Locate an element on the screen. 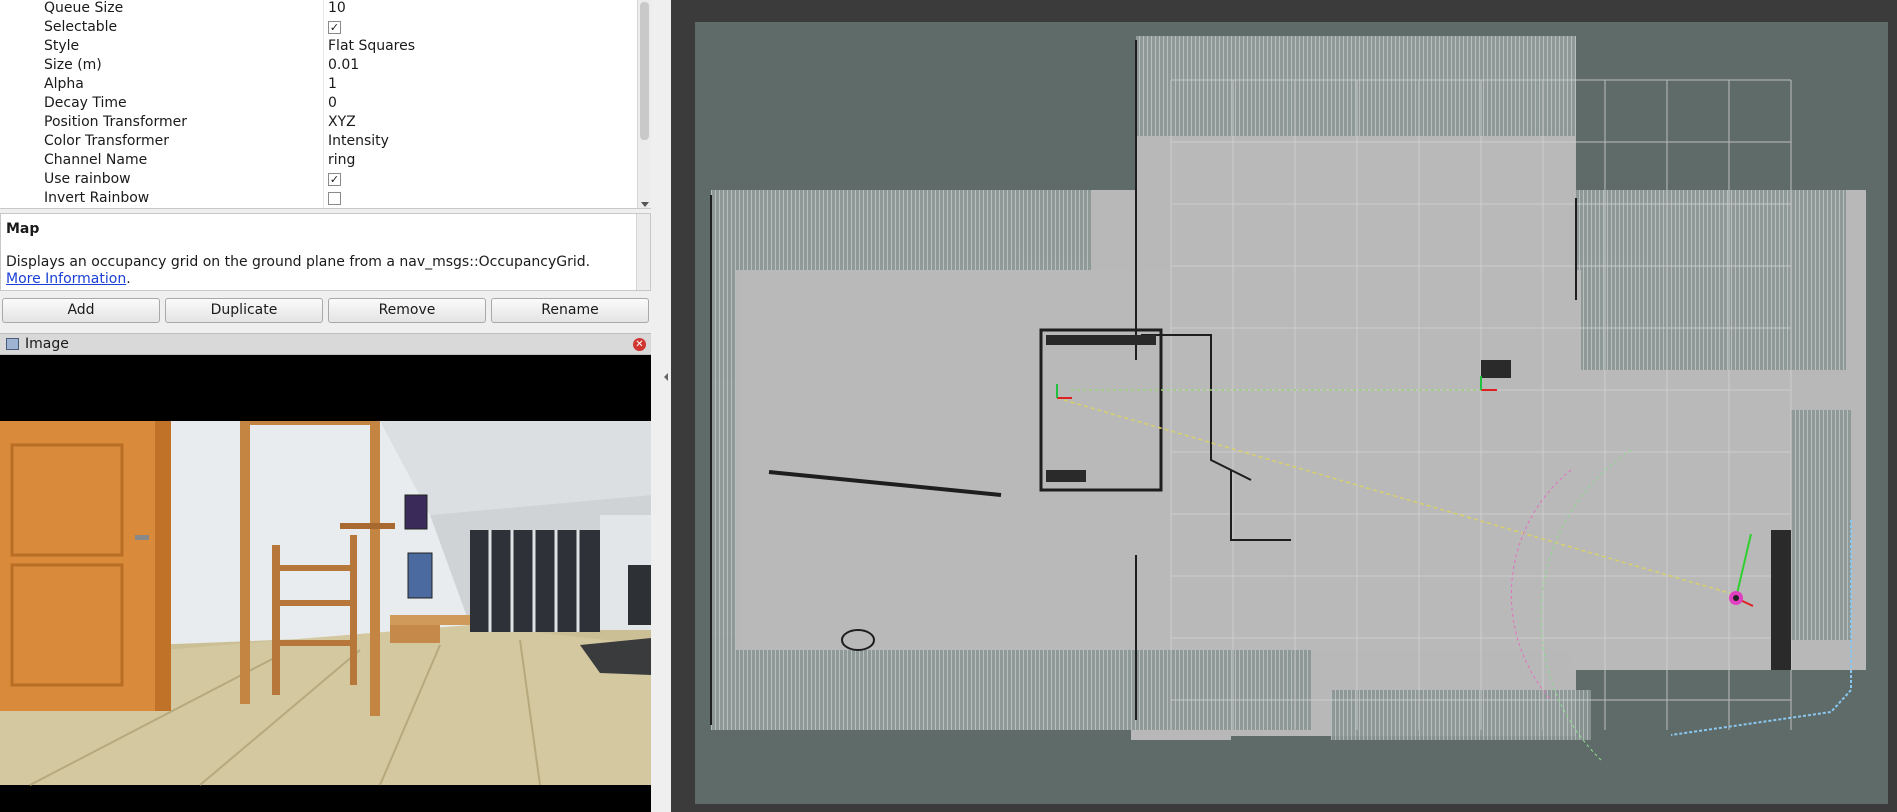  dock-splitter is located at coordinates (661, 406).